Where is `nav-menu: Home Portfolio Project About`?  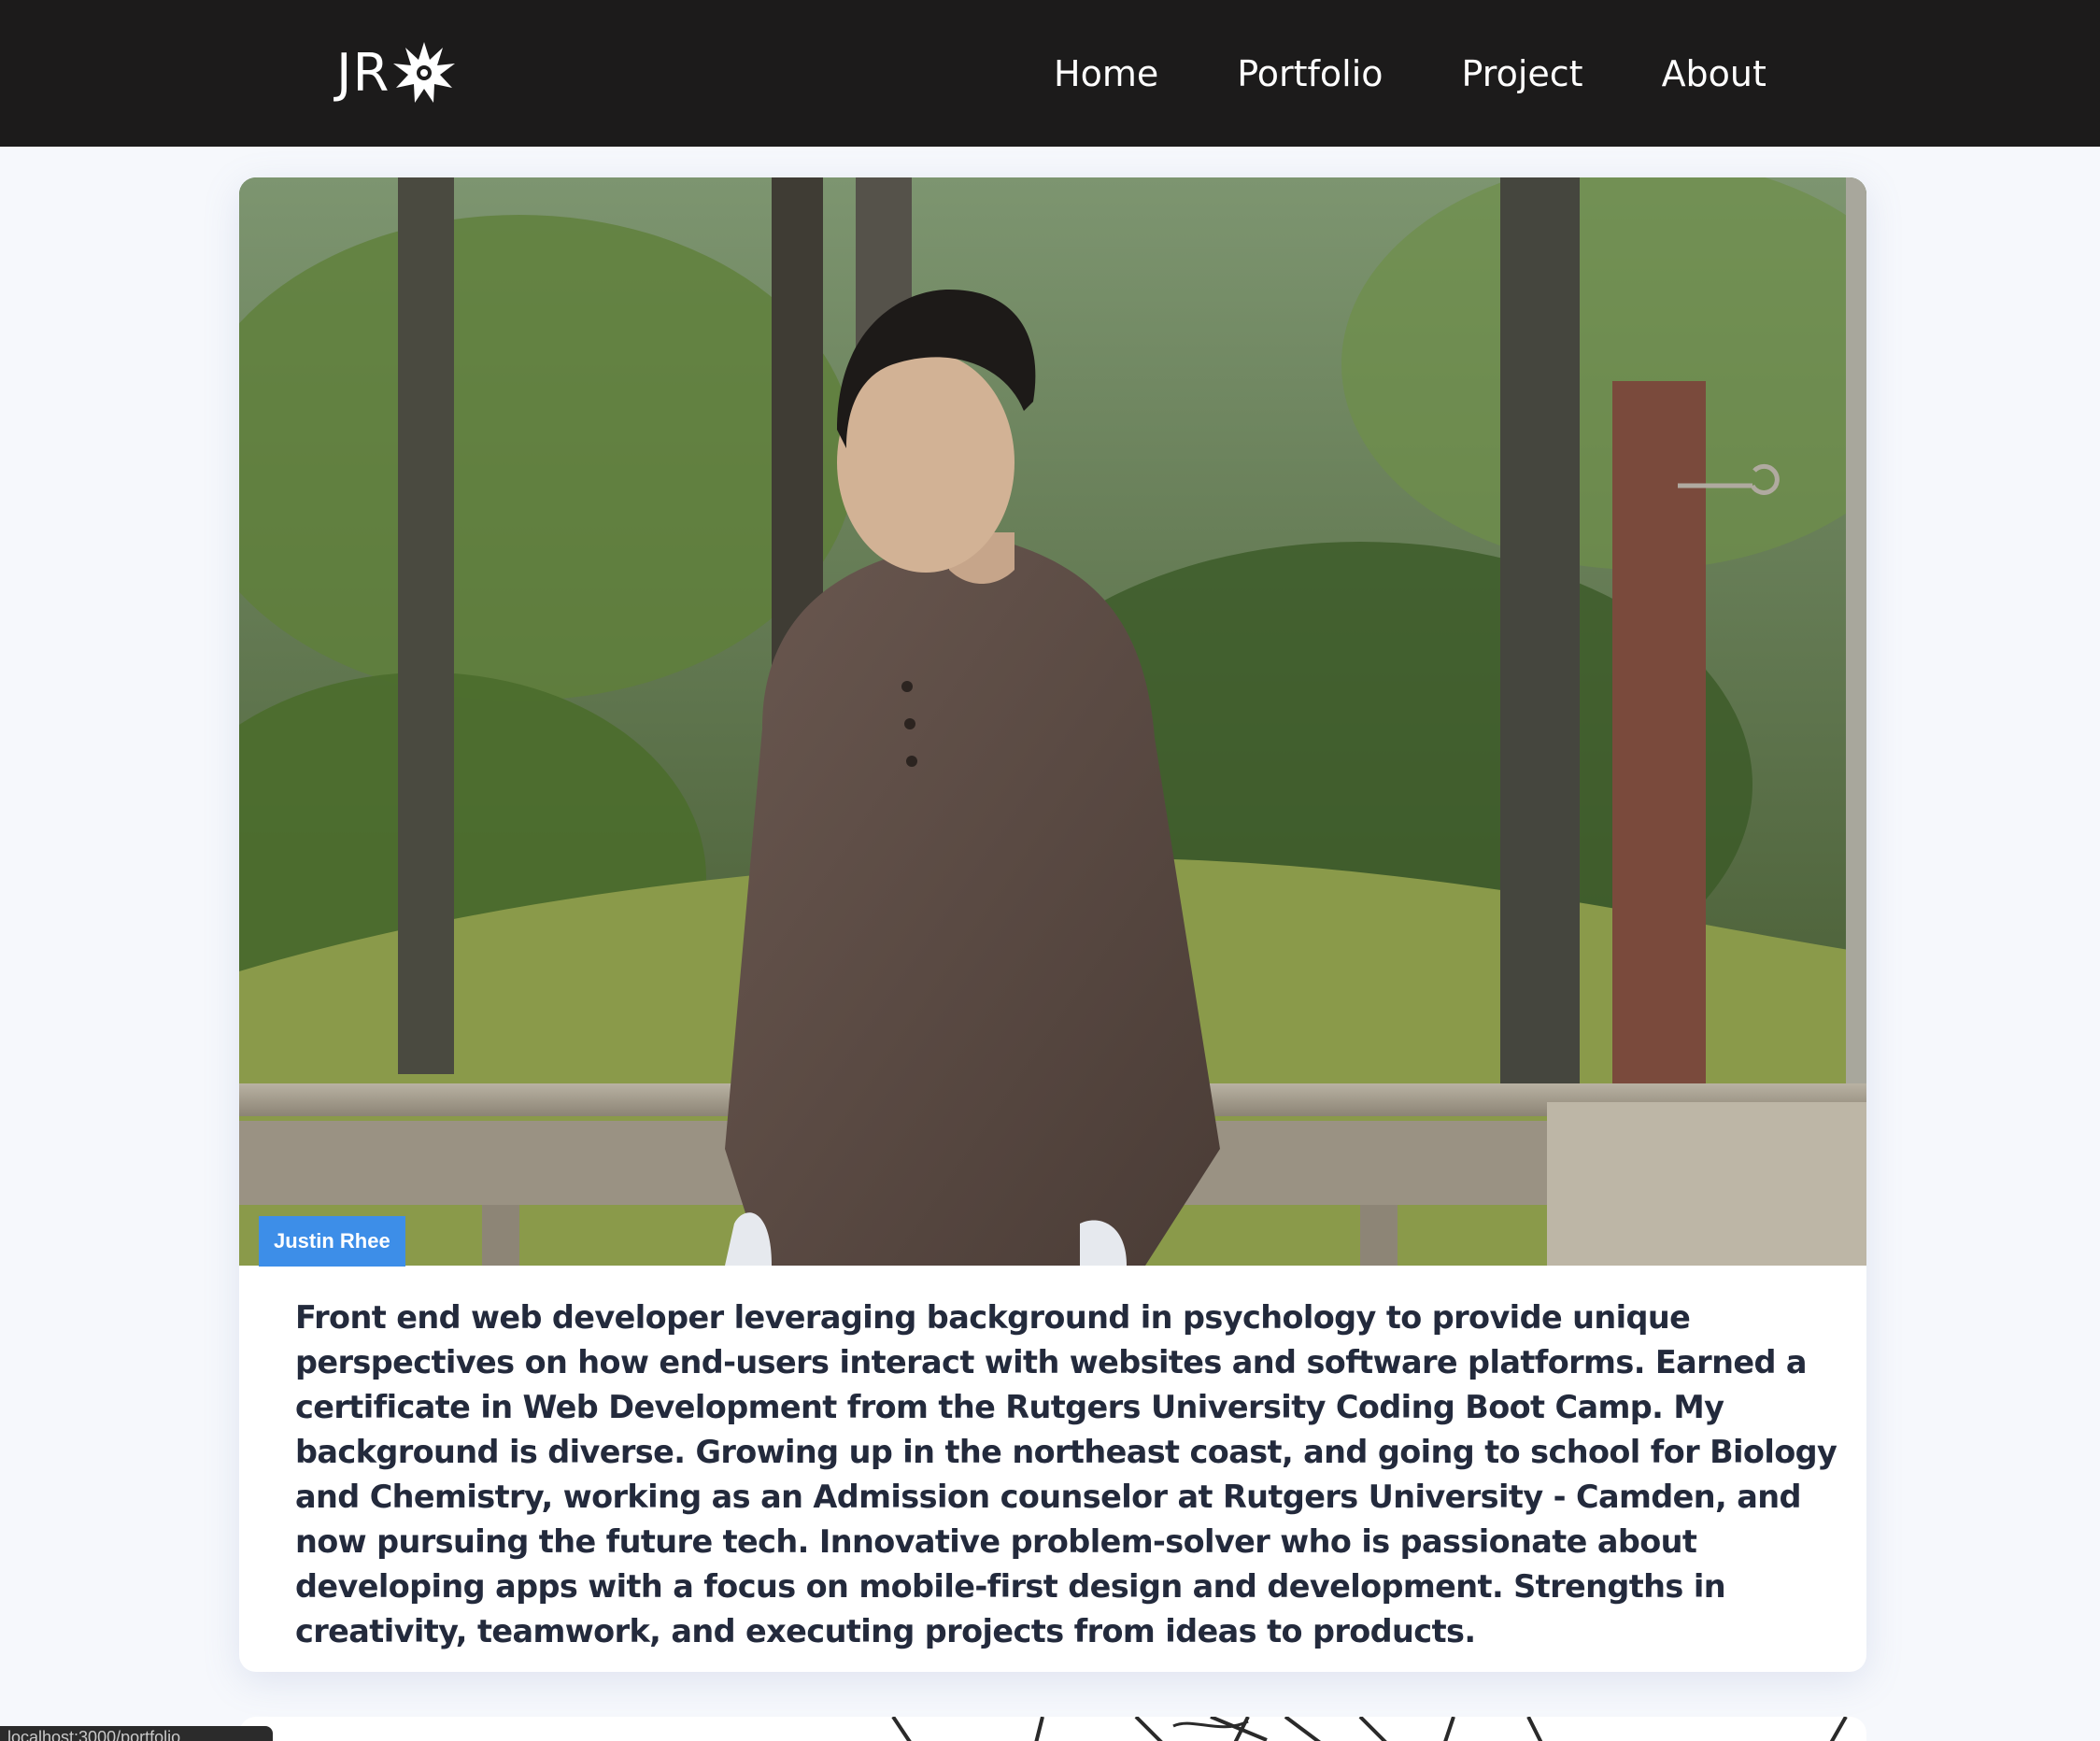
nav-menu: Home Portfolio Project About is located at coordinates (1411, 74).